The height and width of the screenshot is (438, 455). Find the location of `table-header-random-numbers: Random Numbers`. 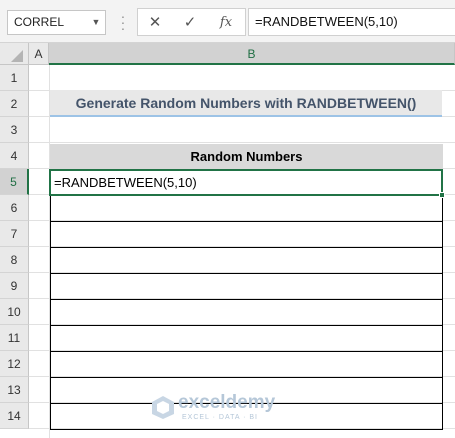

table-header-random-numbers: Random Numbers is located at coordinates (246, 157).